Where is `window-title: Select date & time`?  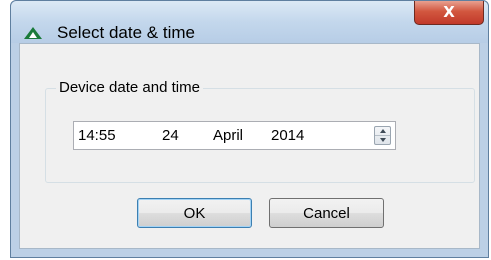 window-title: Select date & time is located at coordinates (126, 32).